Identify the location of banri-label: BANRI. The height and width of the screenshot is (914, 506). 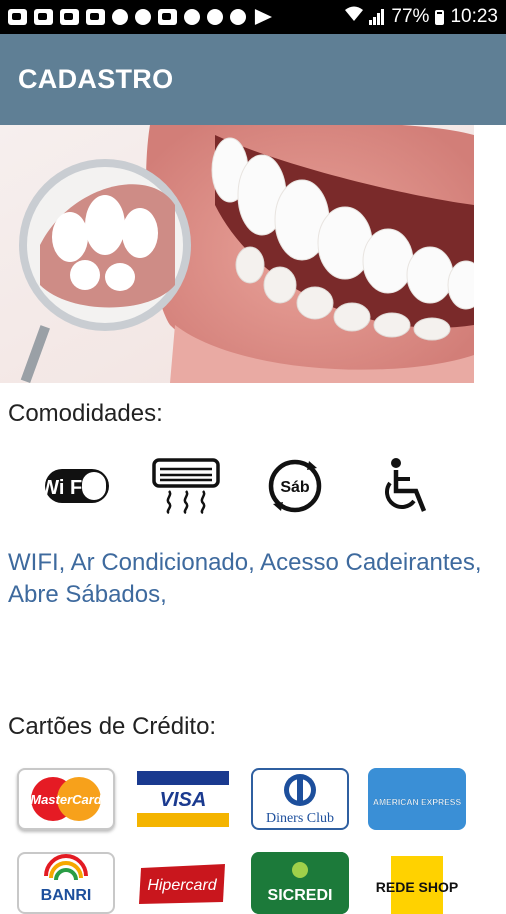
(66, 895).